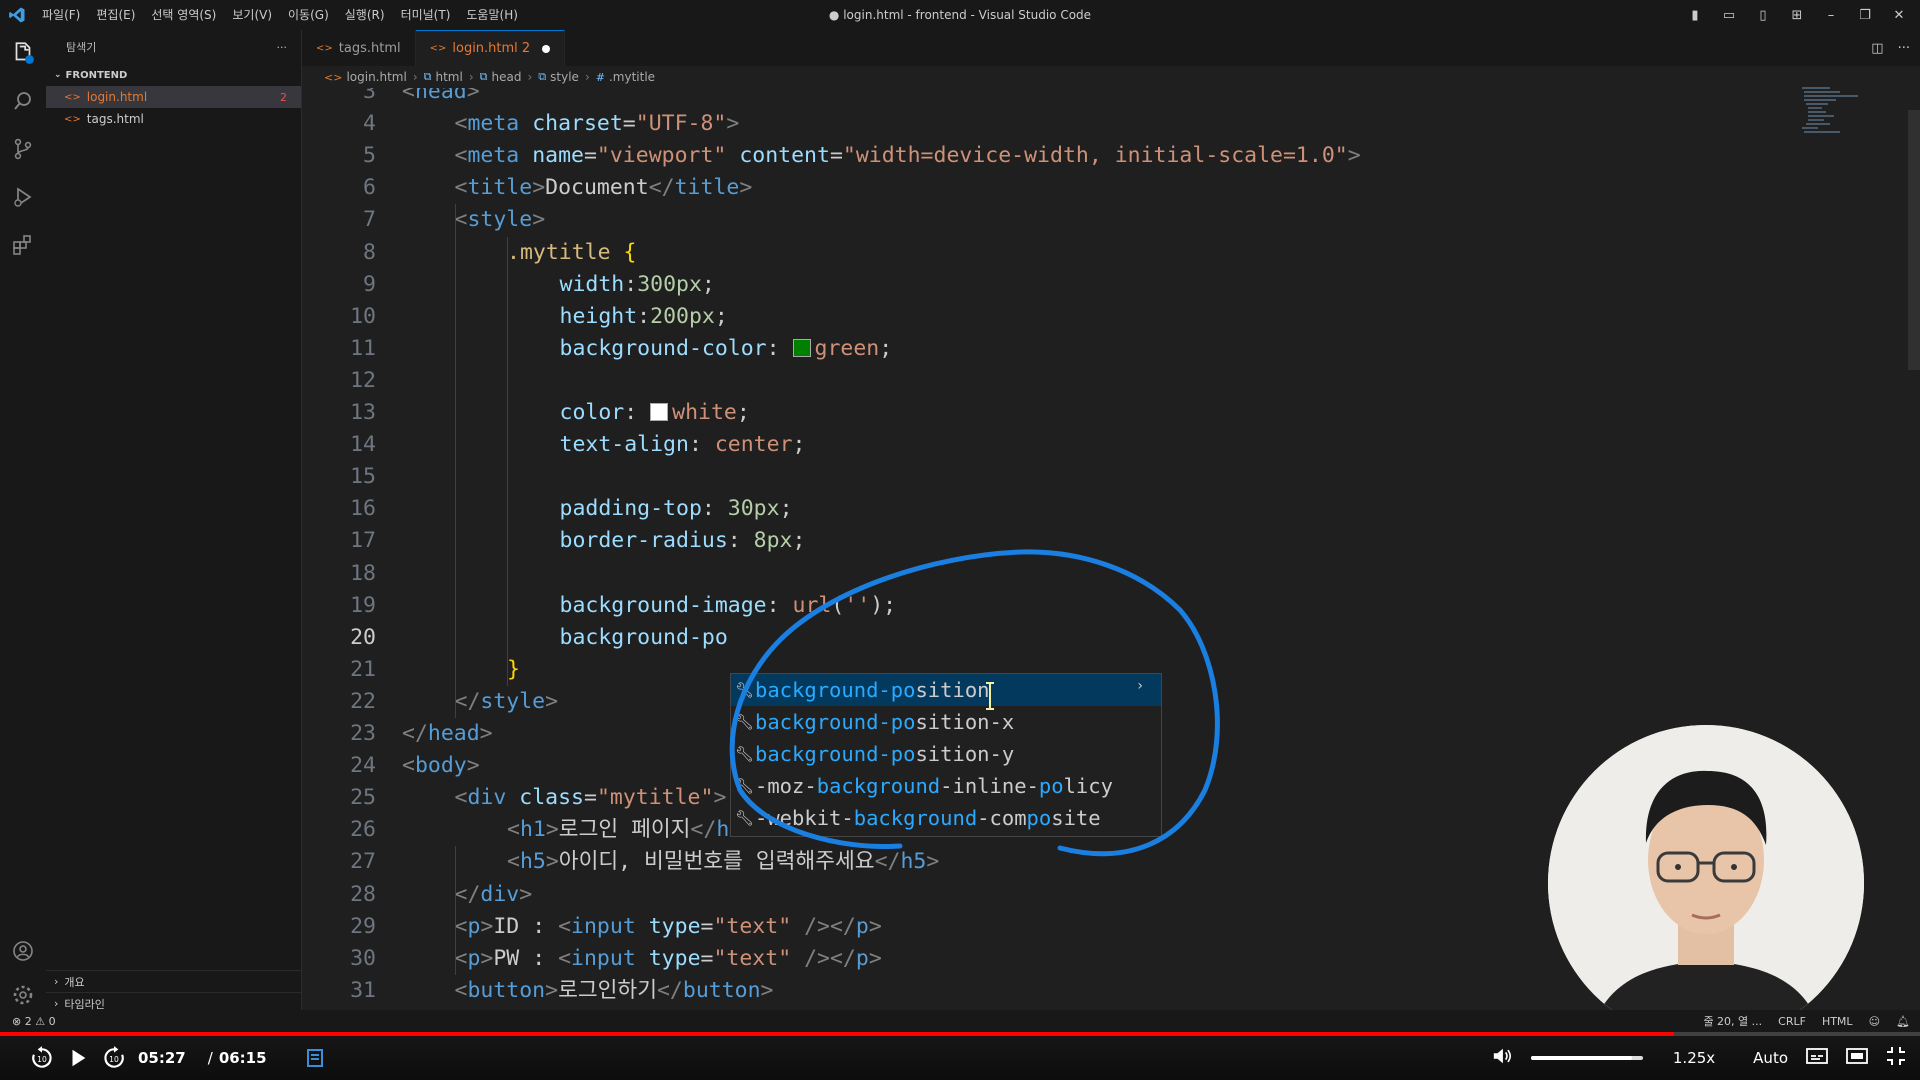  What do you see at coordinates (513, 669) in the screenshot?
I see `code-text: }` at bounding box center [513, 669].